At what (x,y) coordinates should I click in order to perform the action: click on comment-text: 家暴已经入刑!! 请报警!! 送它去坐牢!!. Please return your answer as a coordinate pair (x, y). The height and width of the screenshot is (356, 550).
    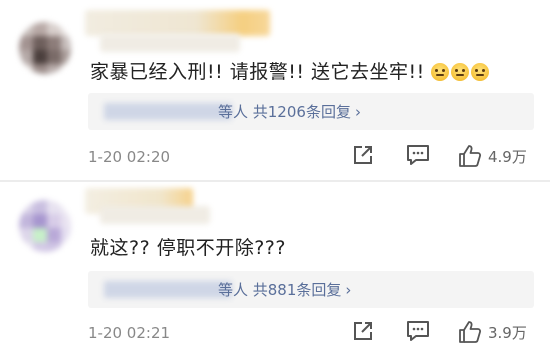
    Looking at the image, I should click on (289, 70).